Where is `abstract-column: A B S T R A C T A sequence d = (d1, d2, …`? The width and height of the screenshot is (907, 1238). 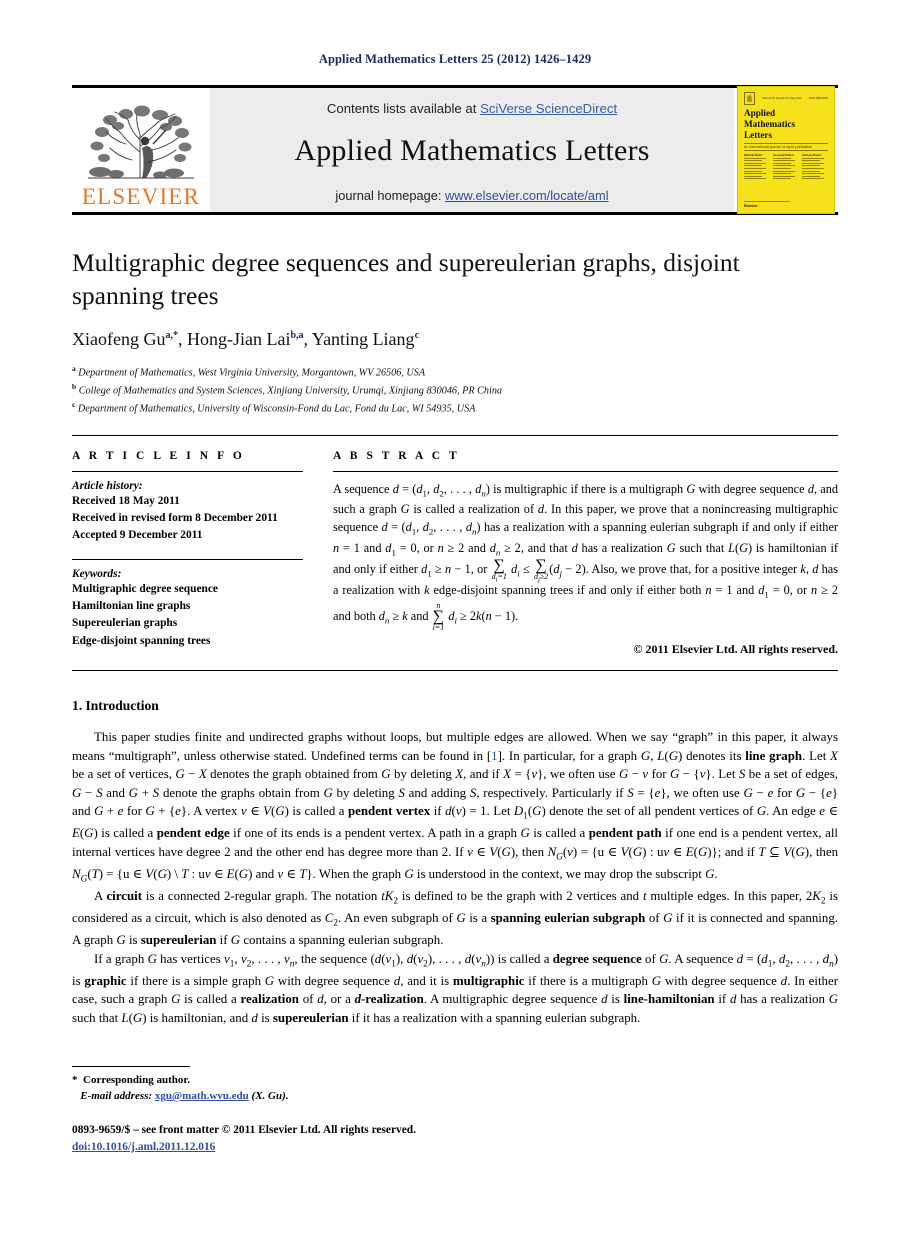
abstract-column: A B S T R A C T A sequence d = (d1, d2, … is located at coordinates (581, 553).